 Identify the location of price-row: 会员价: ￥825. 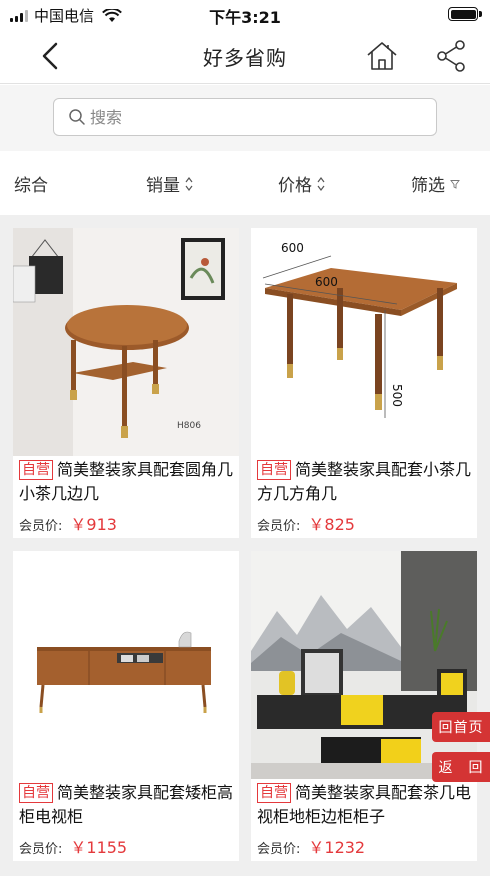
(306, 523).